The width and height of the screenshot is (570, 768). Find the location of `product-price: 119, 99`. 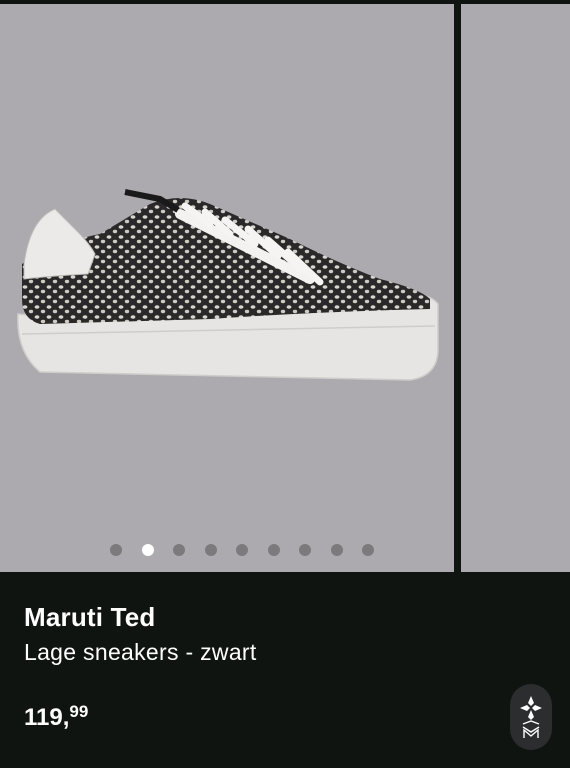

product-price: 119, 99 is located at coordinates (56, 717).